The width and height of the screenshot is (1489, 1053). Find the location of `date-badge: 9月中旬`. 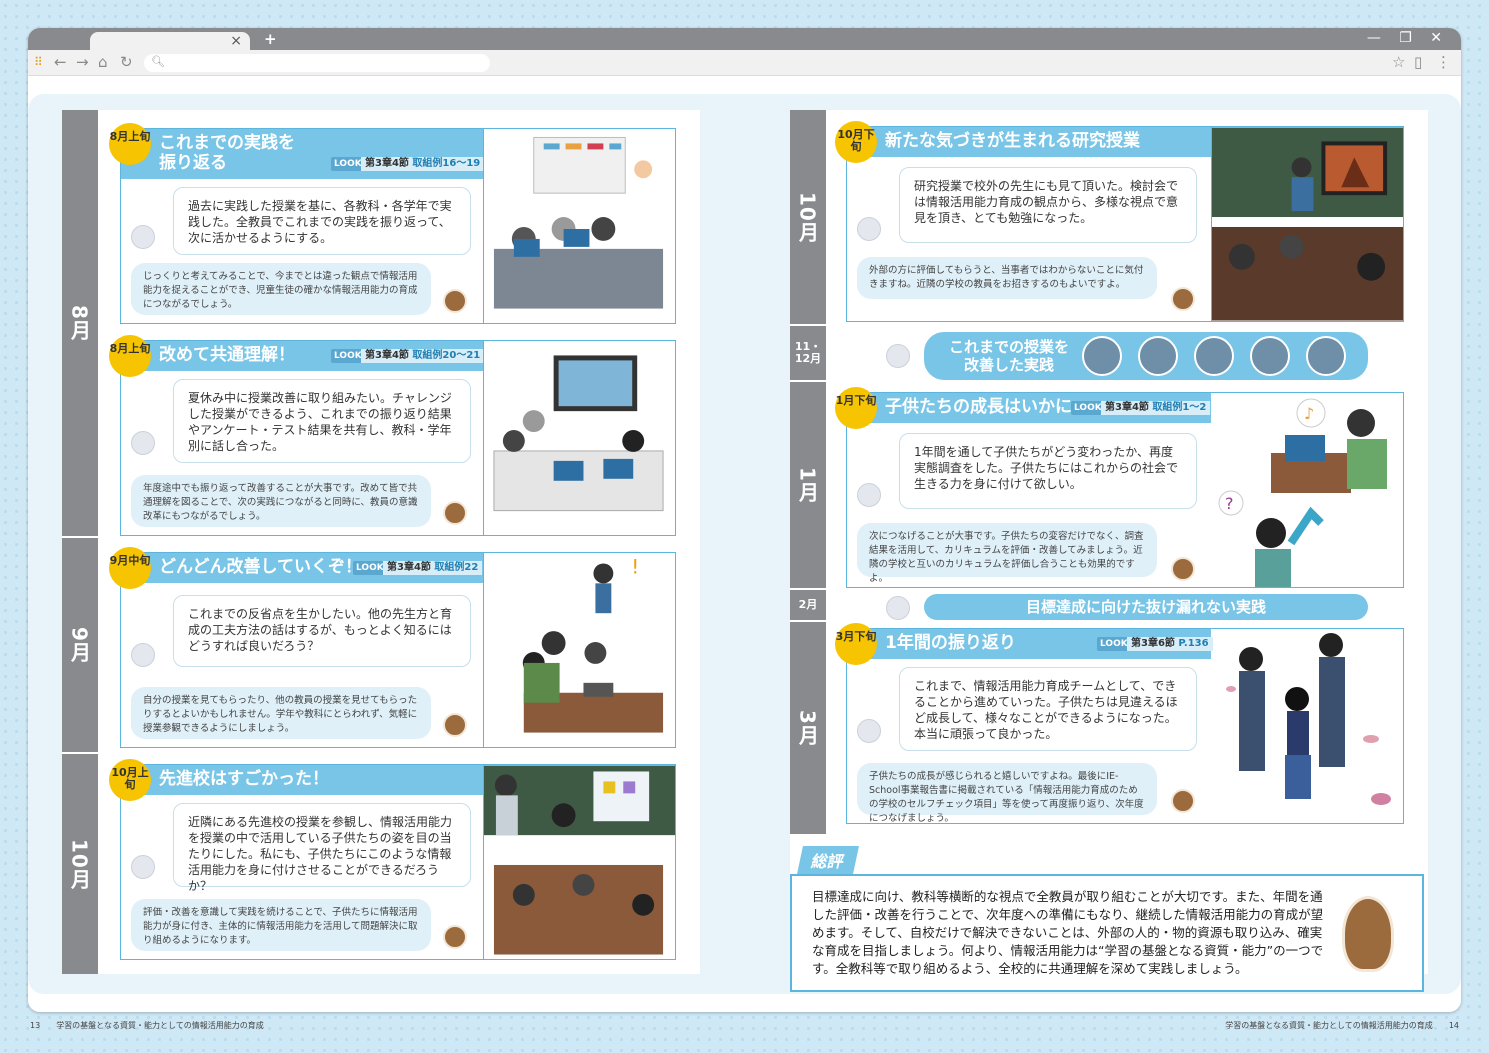

date-badge: 9月中旬 is located at coordinates (130, 568).